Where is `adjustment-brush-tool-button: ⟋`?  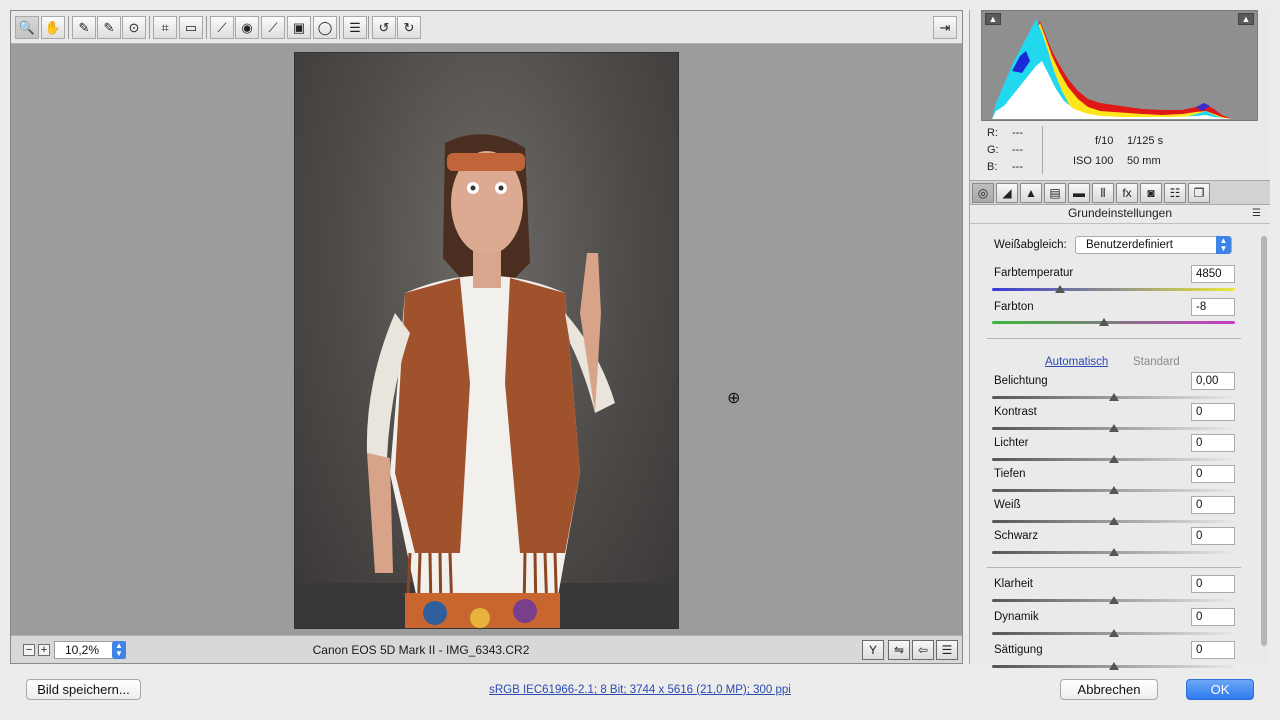
adjustment-brush-tool-button: ⟋ is located at coordinates (273, 27).